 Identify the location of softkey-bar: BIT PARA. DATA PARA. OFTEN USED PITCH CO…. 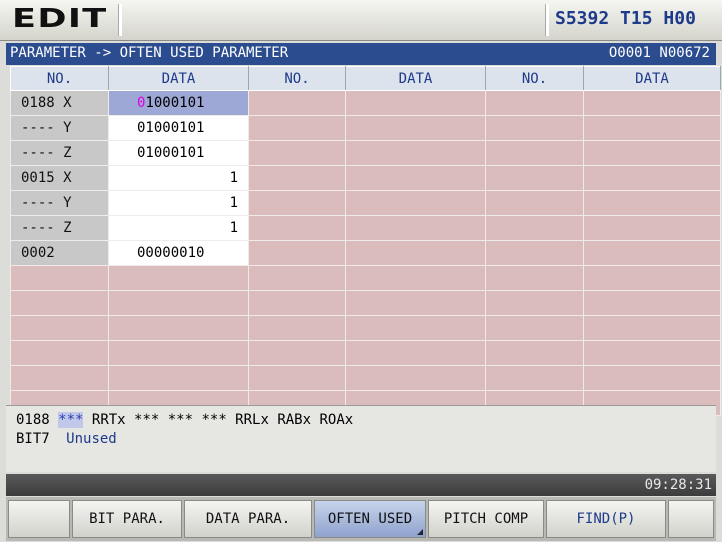
(361, 519).